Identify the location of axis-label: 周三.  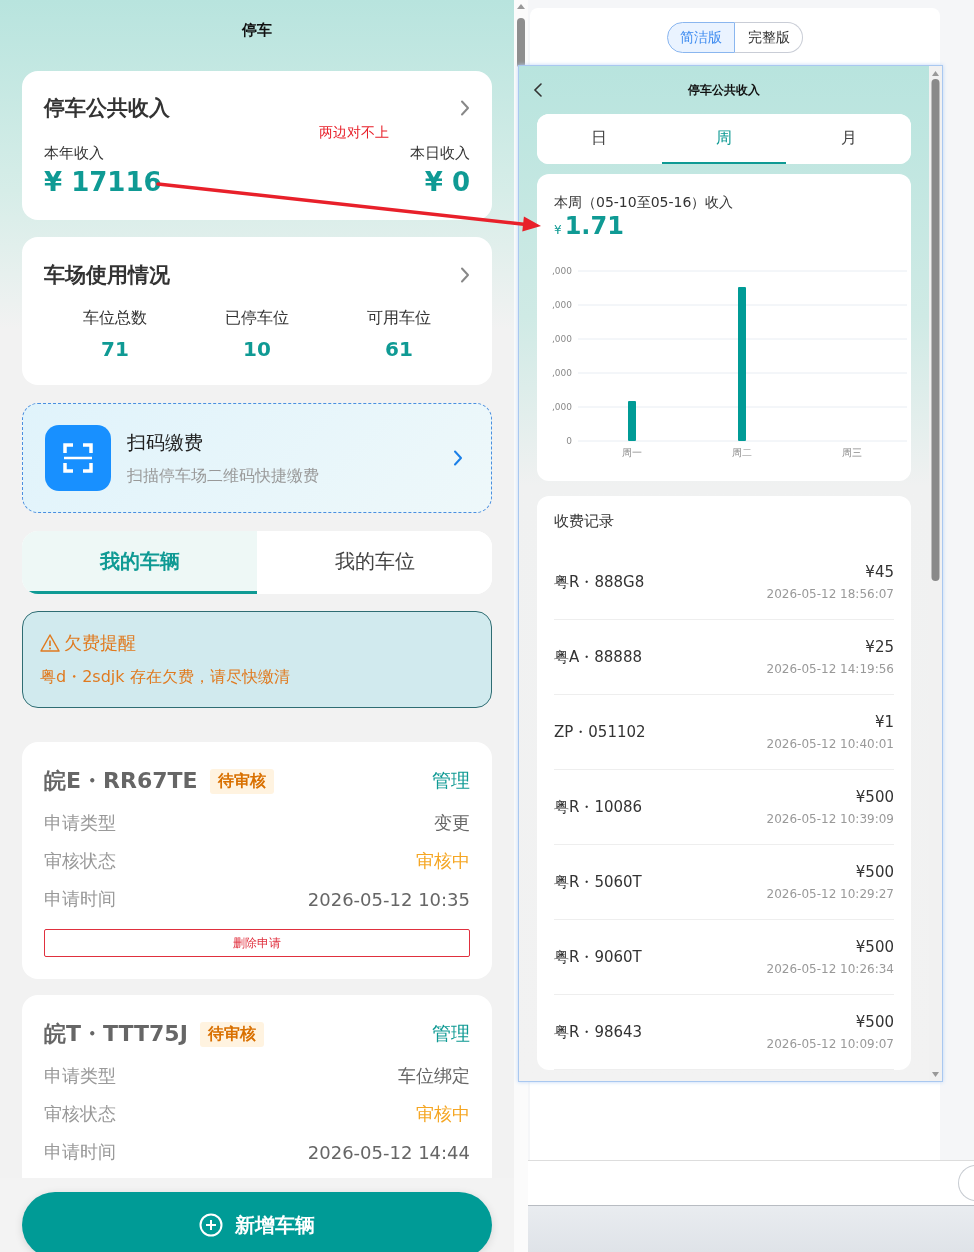
(852, 452).